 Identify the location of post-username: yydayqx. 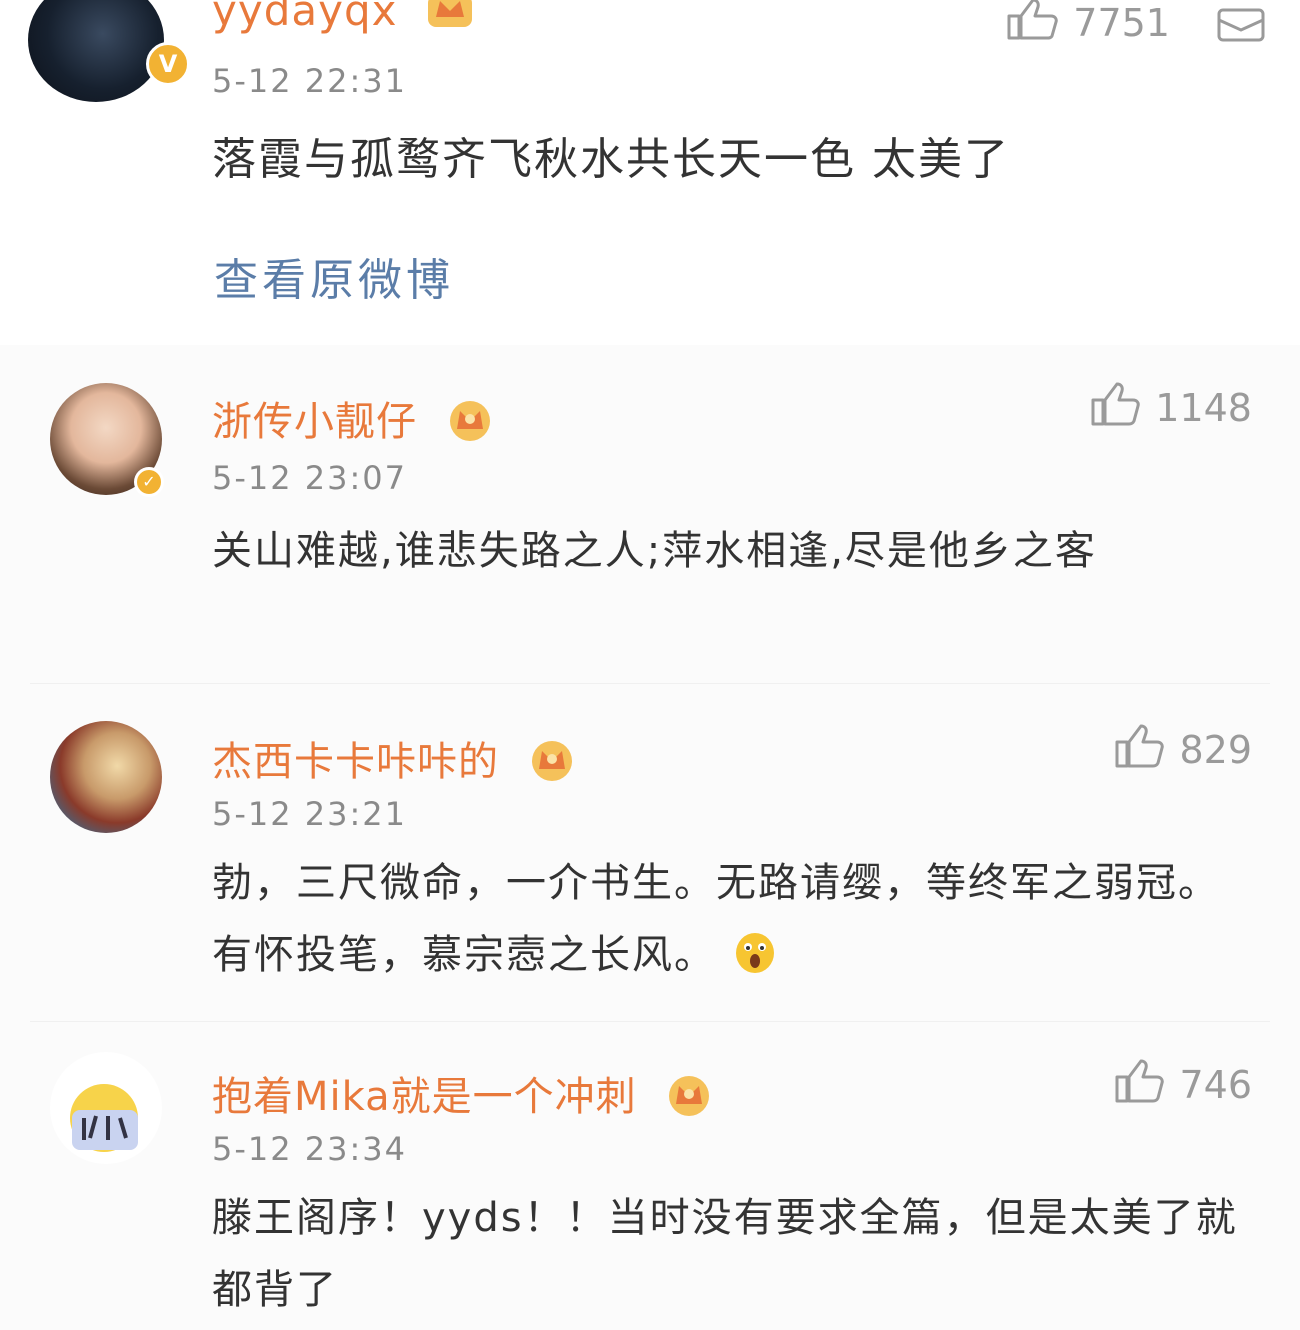
(343, 19).